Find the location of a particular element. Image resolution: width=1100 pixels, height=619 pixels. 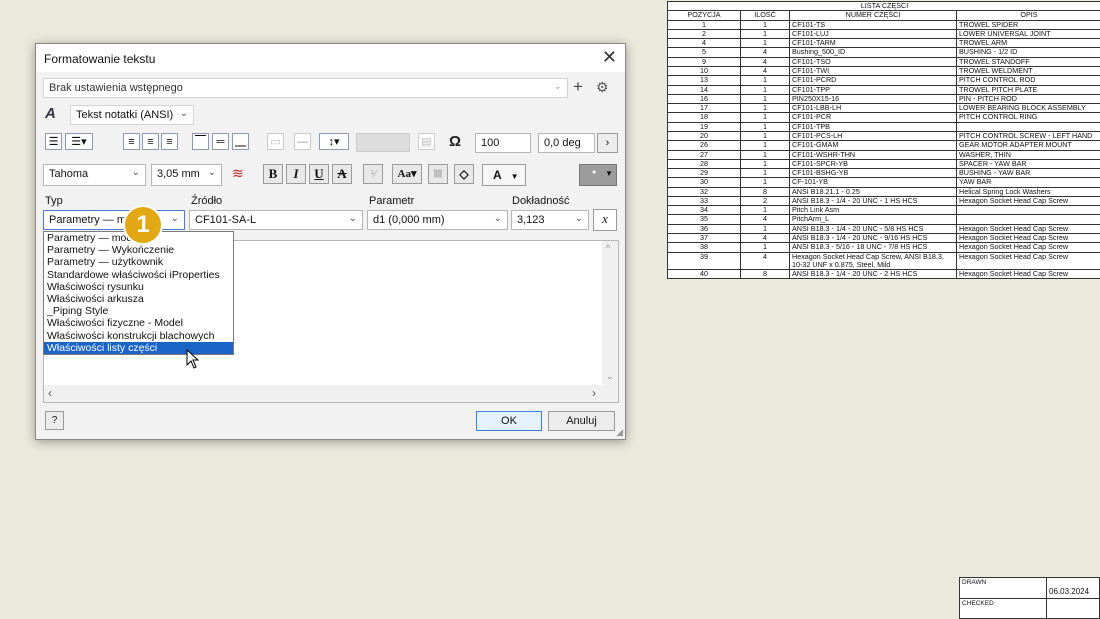

chevron-down-icon: ⌄ is located at coordinates (497, 218).